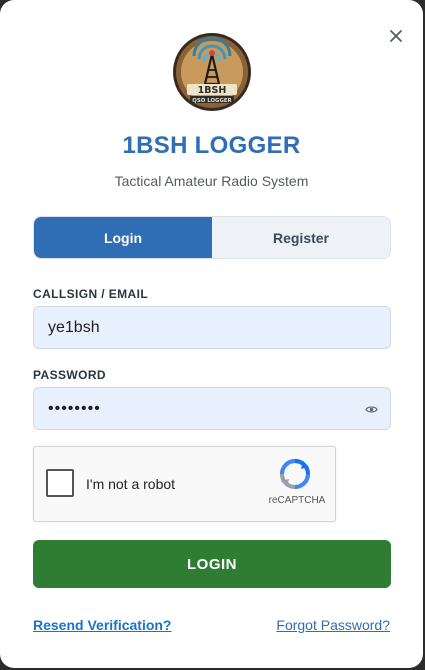  I want to click on recaptcha-brand: reCAPTCHA, so click(297, 500).